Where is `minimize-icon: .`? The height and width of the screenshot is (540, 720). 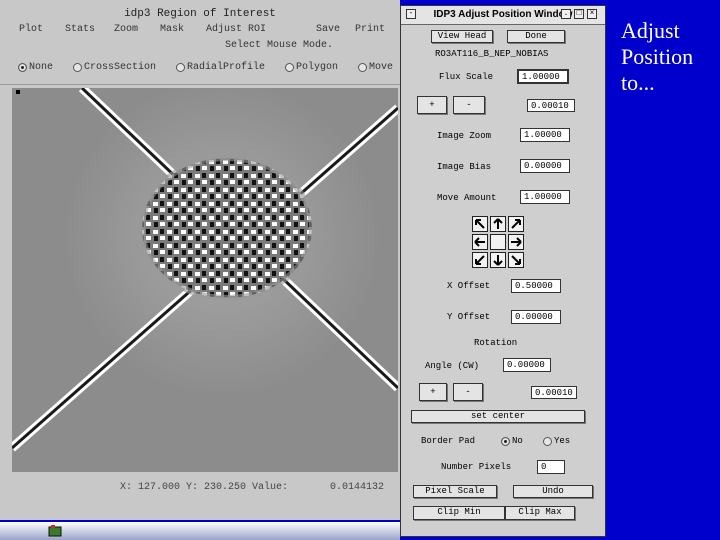
minimize-icon: . is located at coordinates (566, 14).